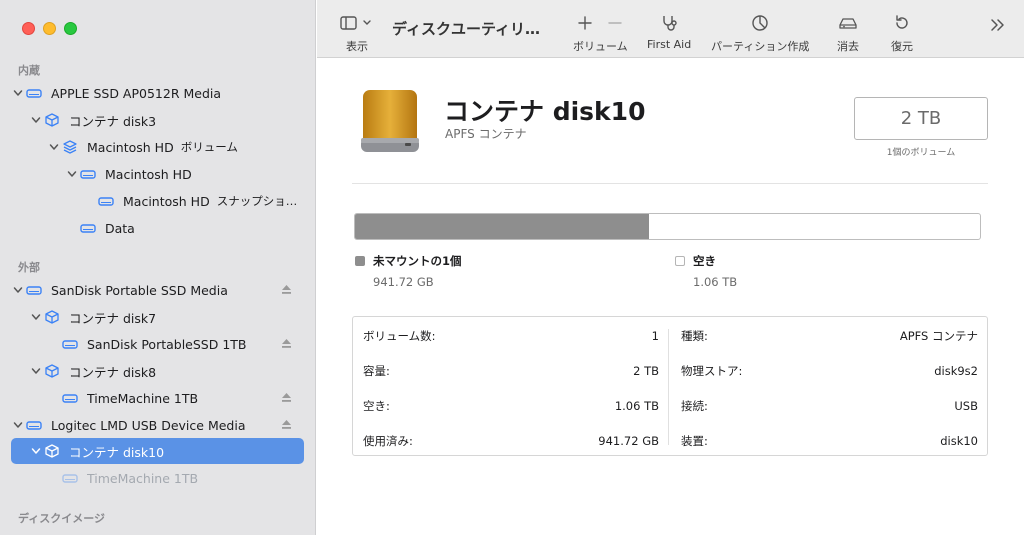 The image size is (1024, 535). Describe the element at coordinates (376, 405) in the screenshot. I see `info-key: 空き:` at that location.